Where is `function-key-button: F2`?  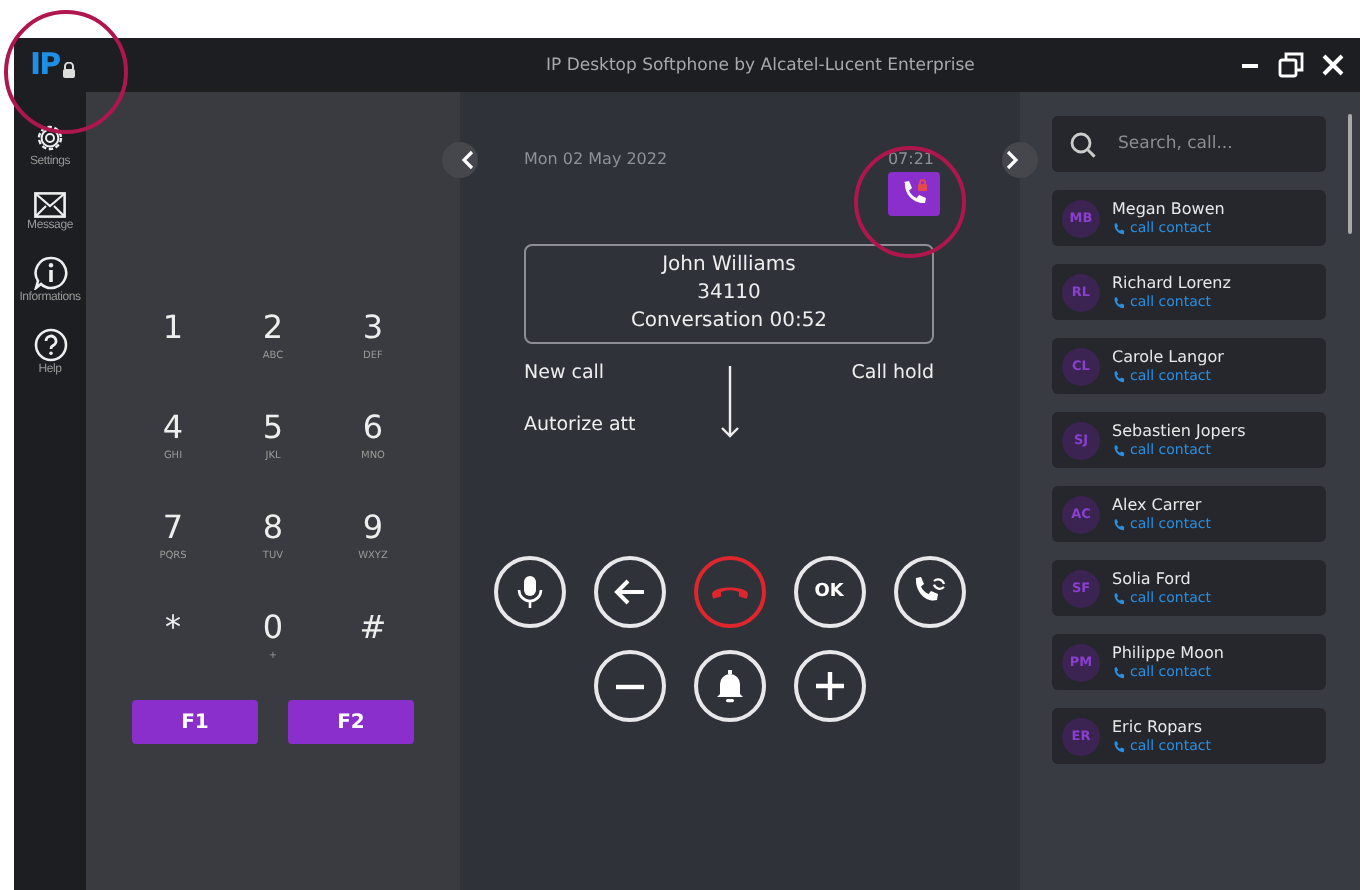
function-key-button: F2 is located at coordinates (351, 722).